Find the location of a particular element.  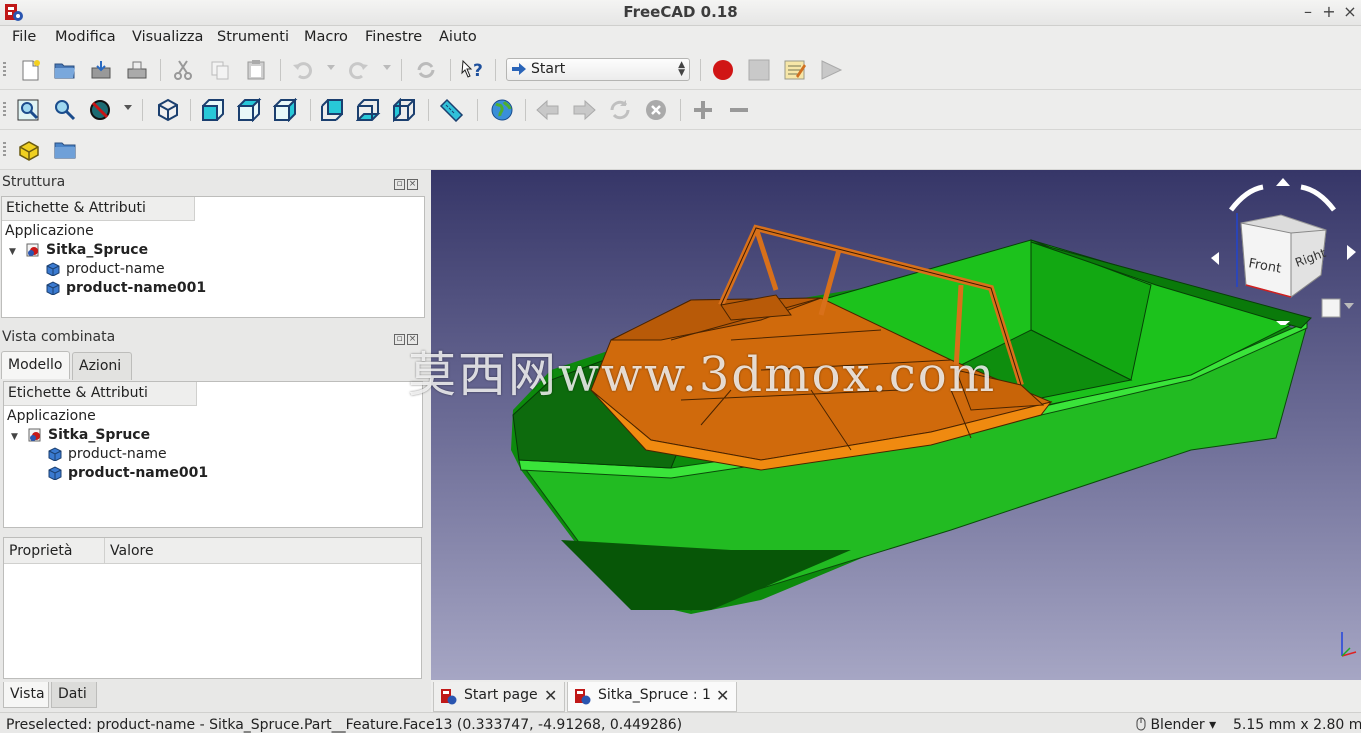

property-editor: Proprietà Valore is located at coordinates (212, 608).